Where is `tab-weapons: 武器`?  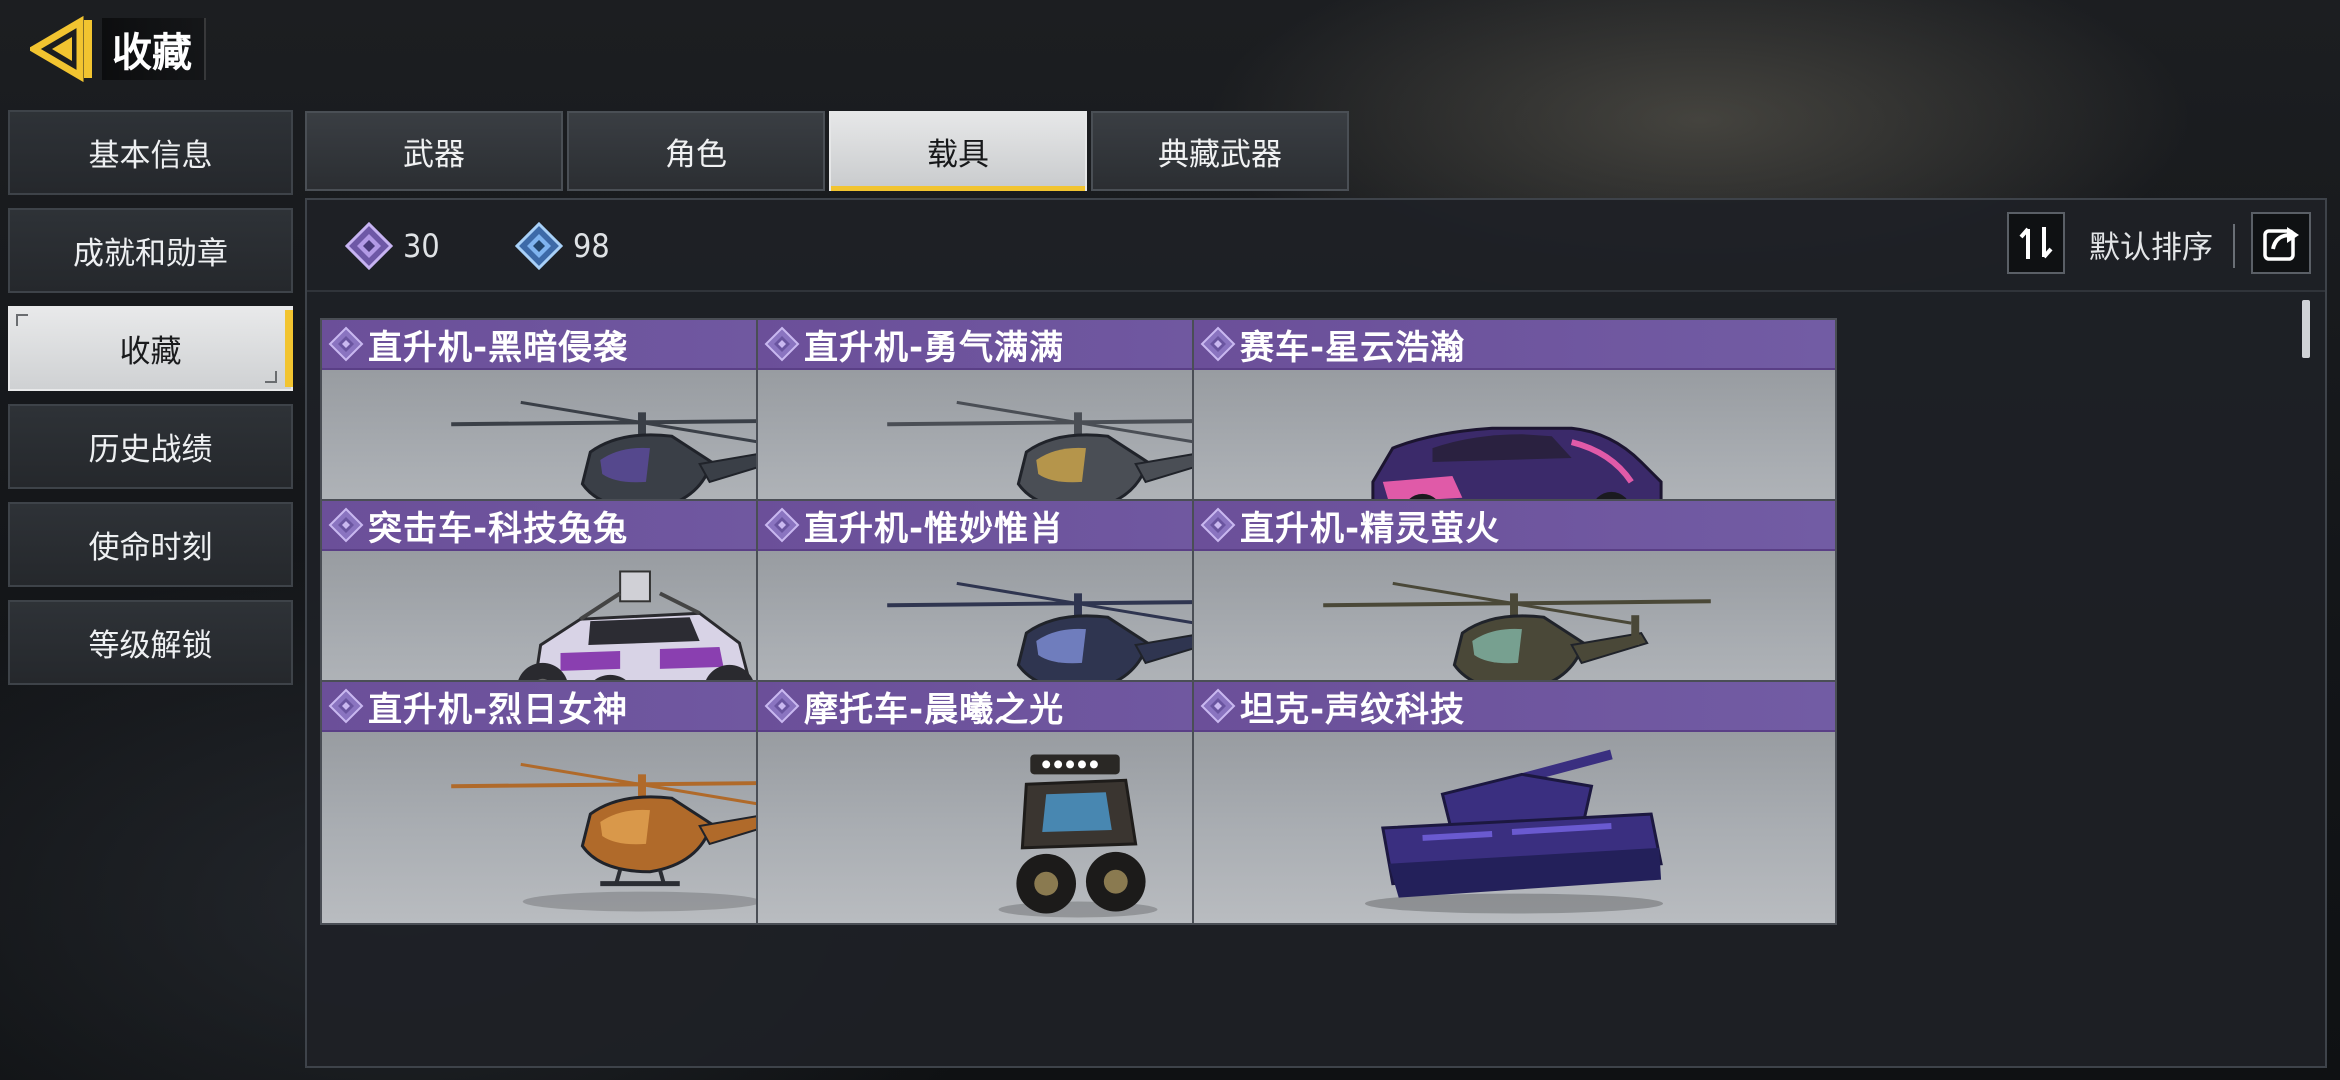 tab-weapons: 武器 is located at coordinates (434, 151).